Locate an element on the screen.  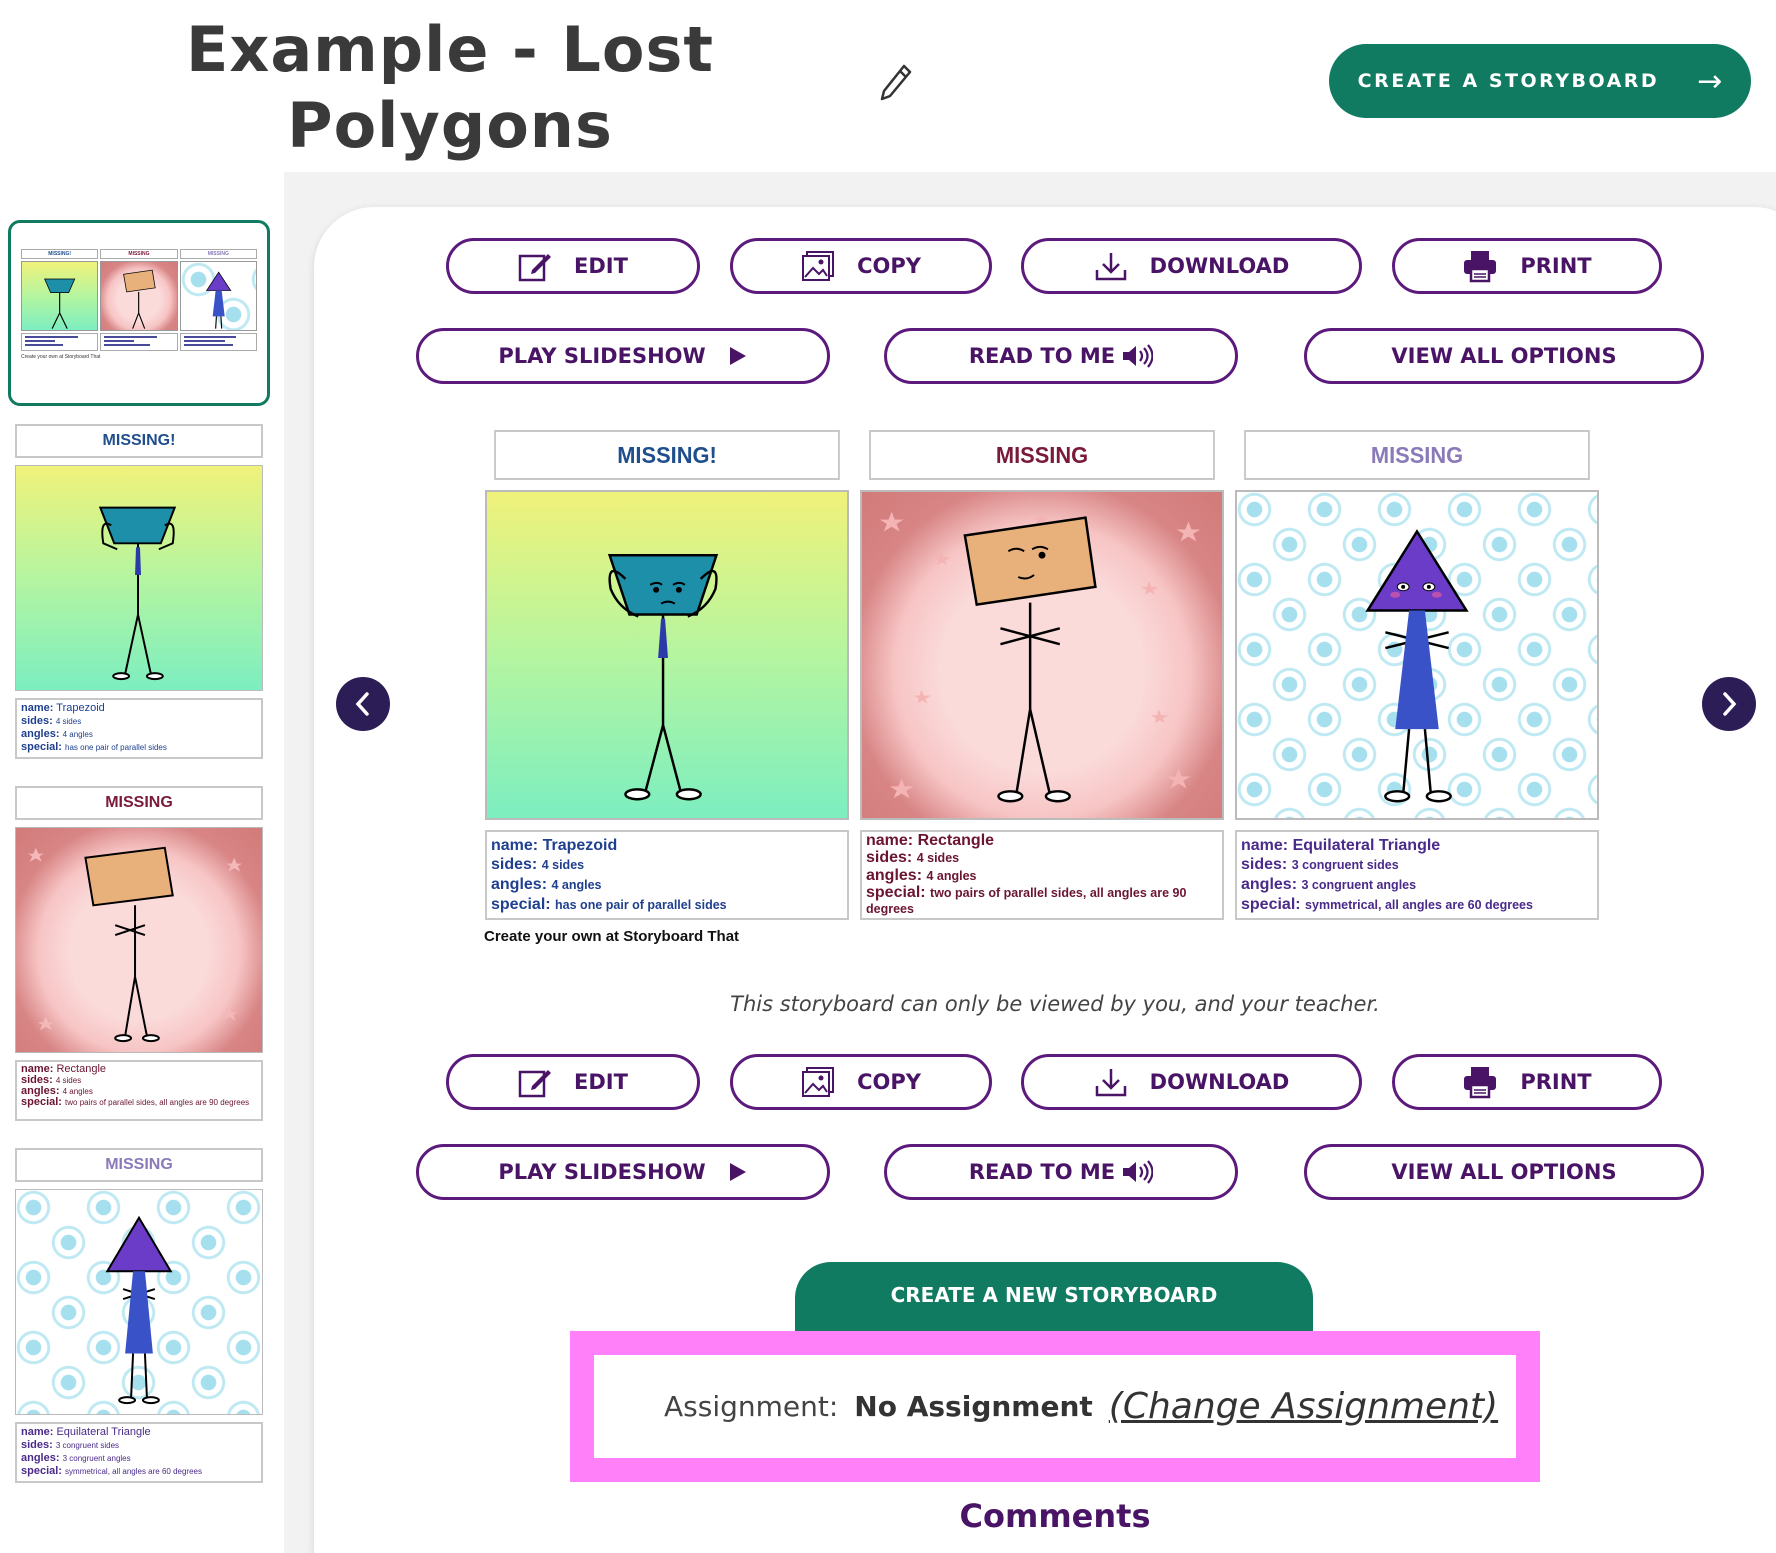
storyboard-cell-2: MISSING name: Rectangle sides: 4 sides a is located at coordinates (1042, 675).